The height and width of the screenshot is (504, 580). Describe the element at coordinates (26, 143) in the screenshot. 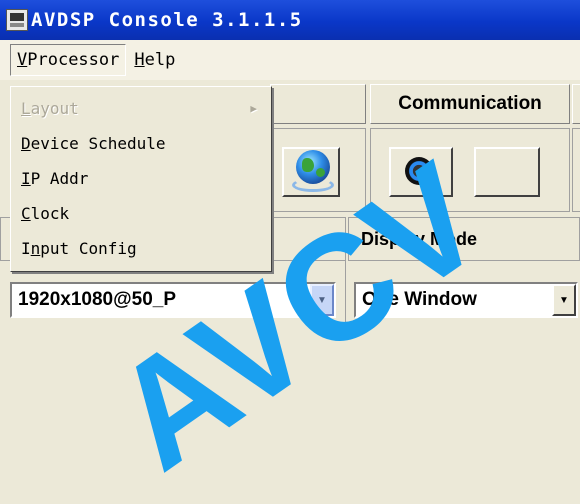

I see `menu-item-mnemonic: D` at that location.